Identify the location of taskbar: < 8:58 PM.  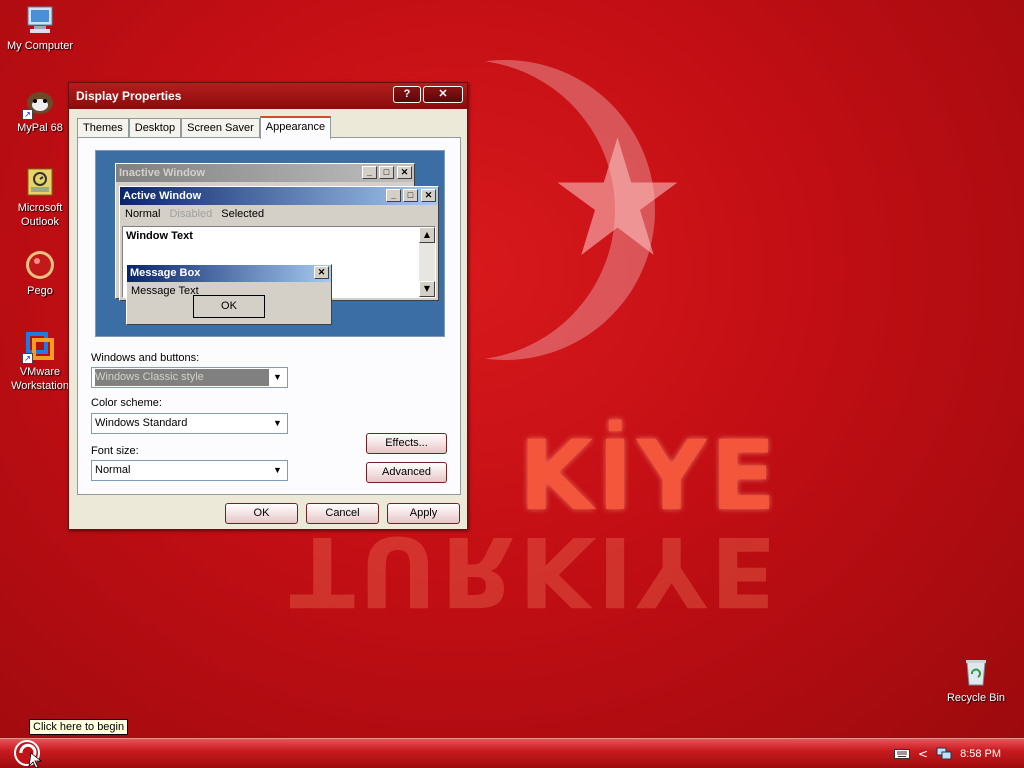
(512, 753).